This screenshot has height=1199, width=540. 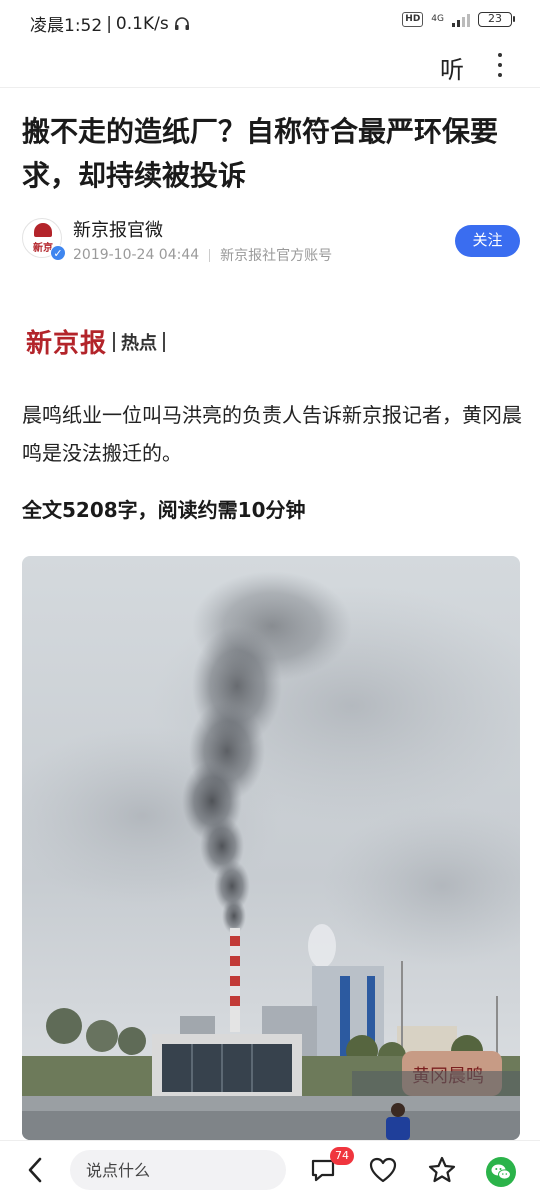 What do you see at coordinates (342, 1156) in the screenshot?
I see `comment-count-badge: 74` at bounding box center [342, 1156].